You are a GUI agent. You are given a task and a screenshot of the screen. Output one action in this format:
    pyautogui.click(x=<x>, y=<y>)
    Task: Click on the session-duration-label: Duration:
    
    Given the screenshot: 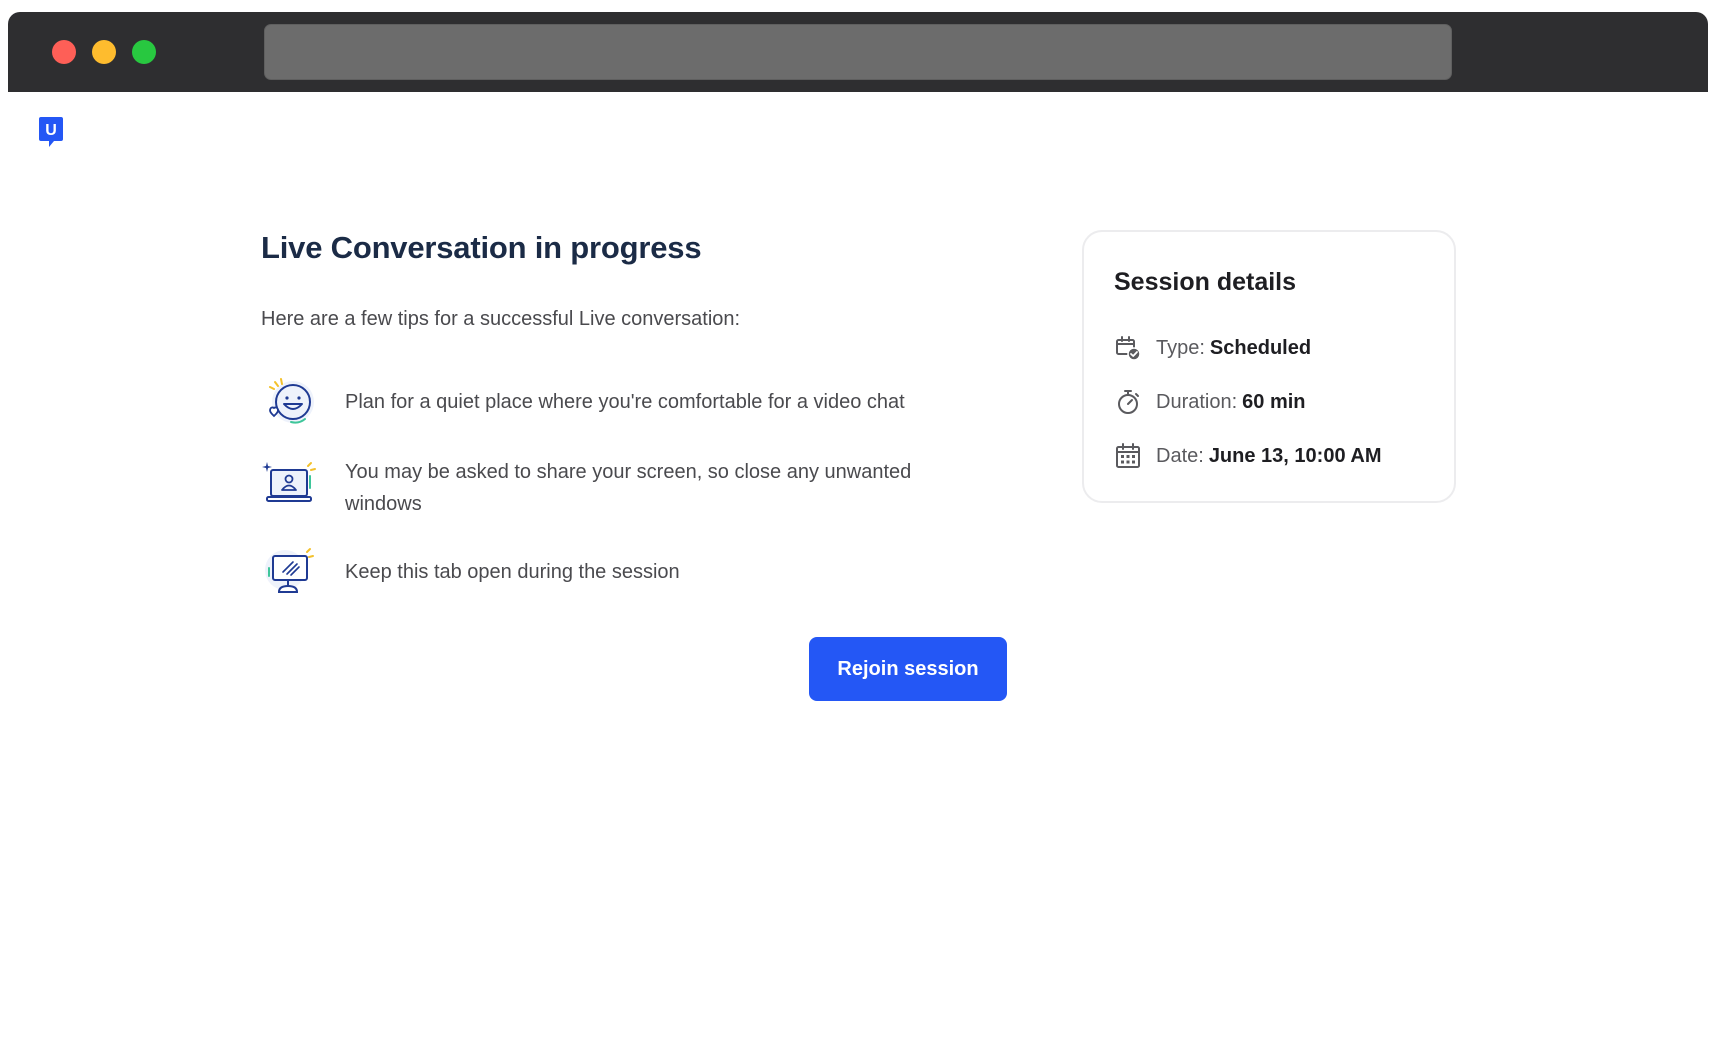 What is the action you would take?
    pyautogui.click(x=1197, y=401)
    